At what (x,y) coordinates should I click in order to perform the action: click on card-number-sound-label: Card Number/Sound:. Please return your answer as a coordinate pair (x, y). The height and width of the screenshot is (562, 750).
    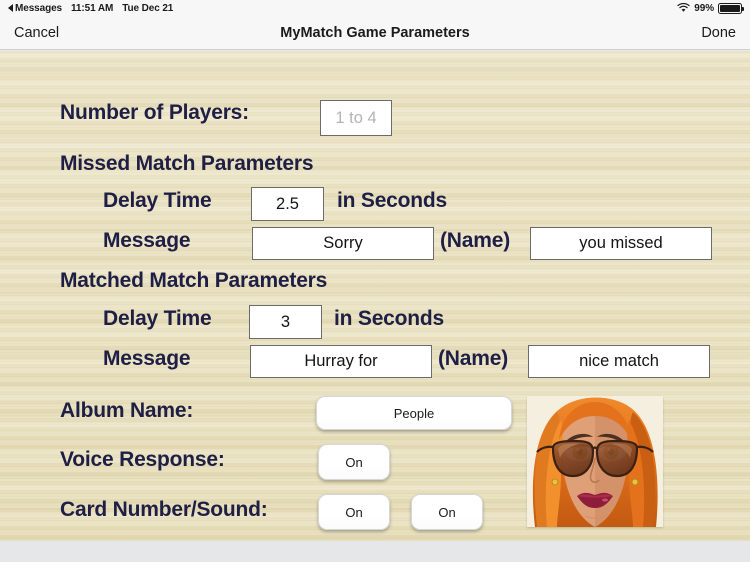
    Looking at the image, I should click on (164, 509).